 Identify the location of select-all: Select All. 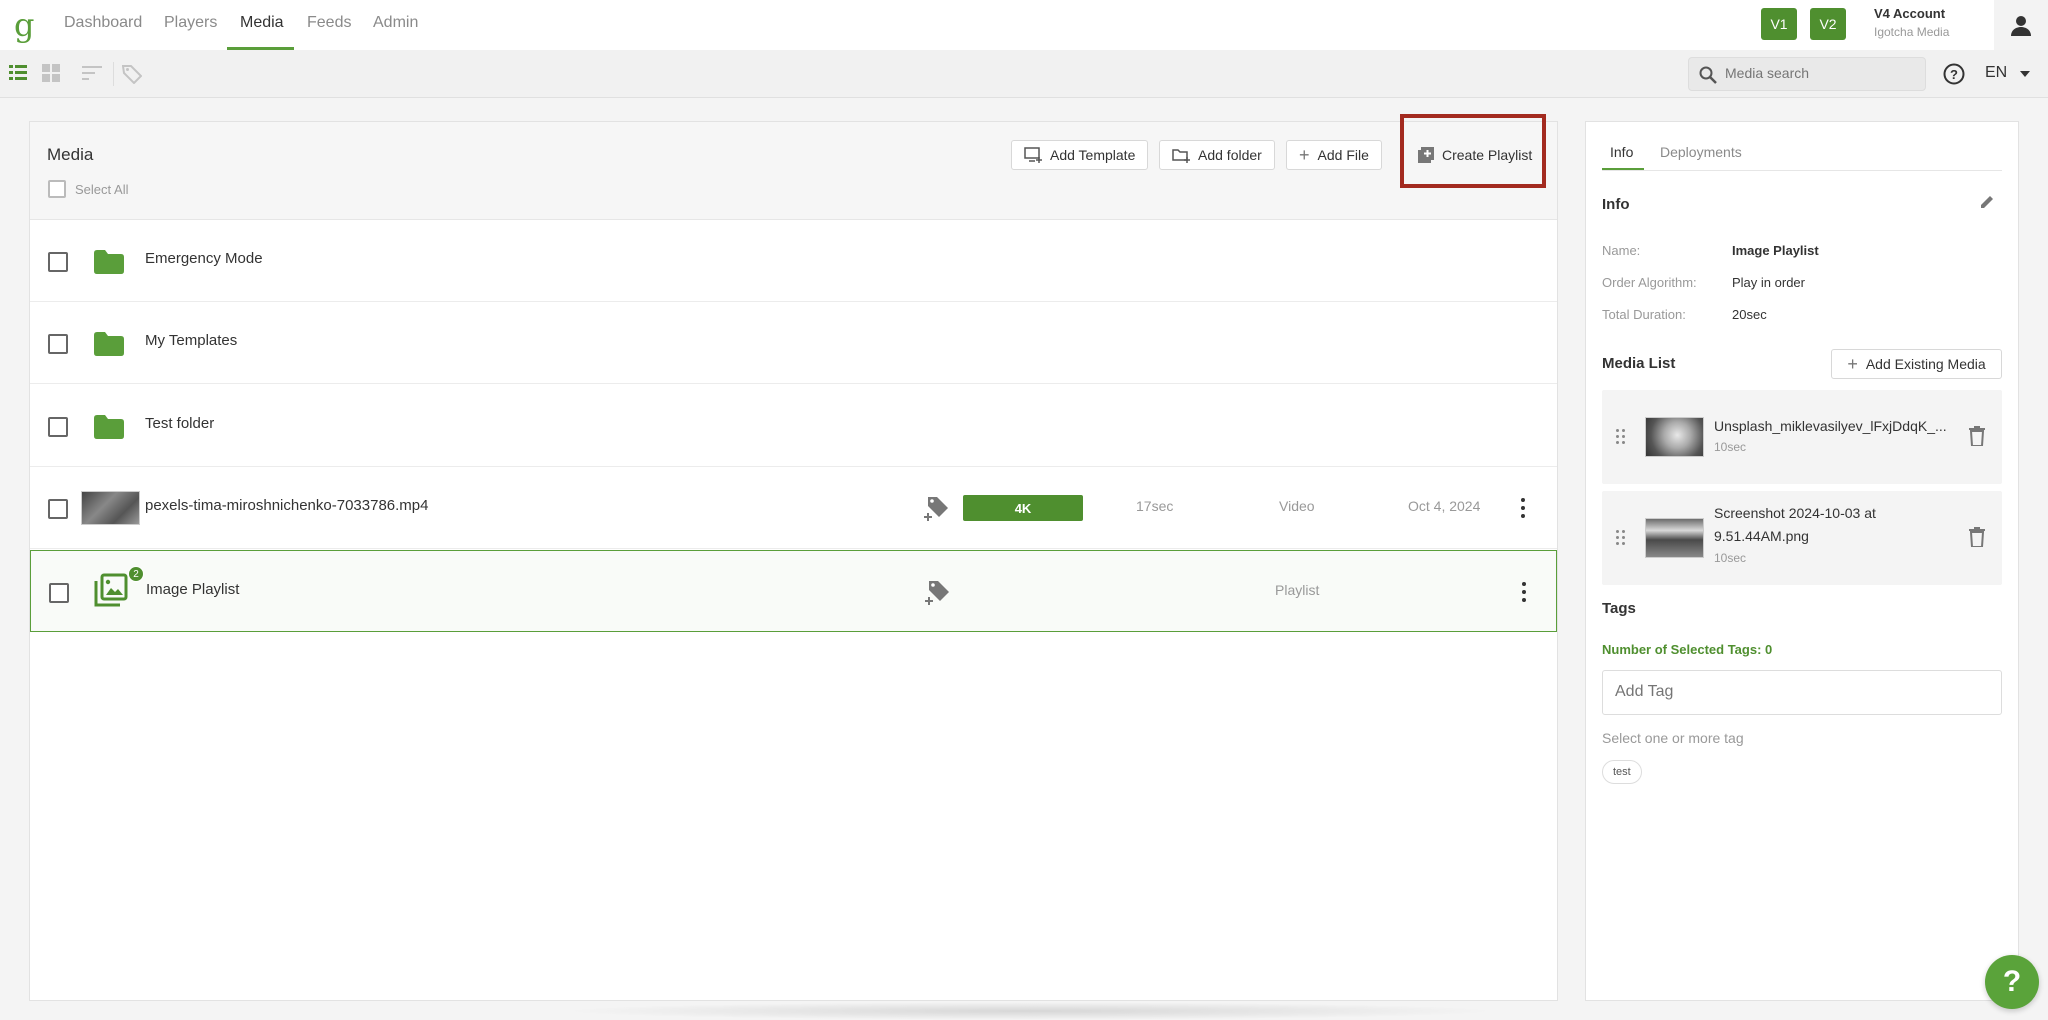
(88, 189).